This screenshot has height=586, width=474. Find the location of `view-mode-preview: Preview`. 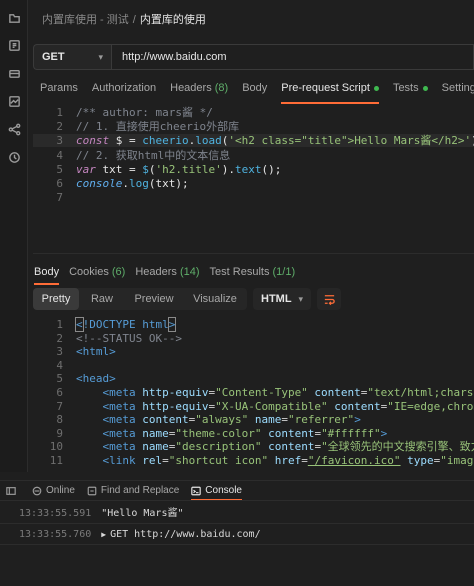

view-mode-preview: Preview is located at coordinates (154, 299).